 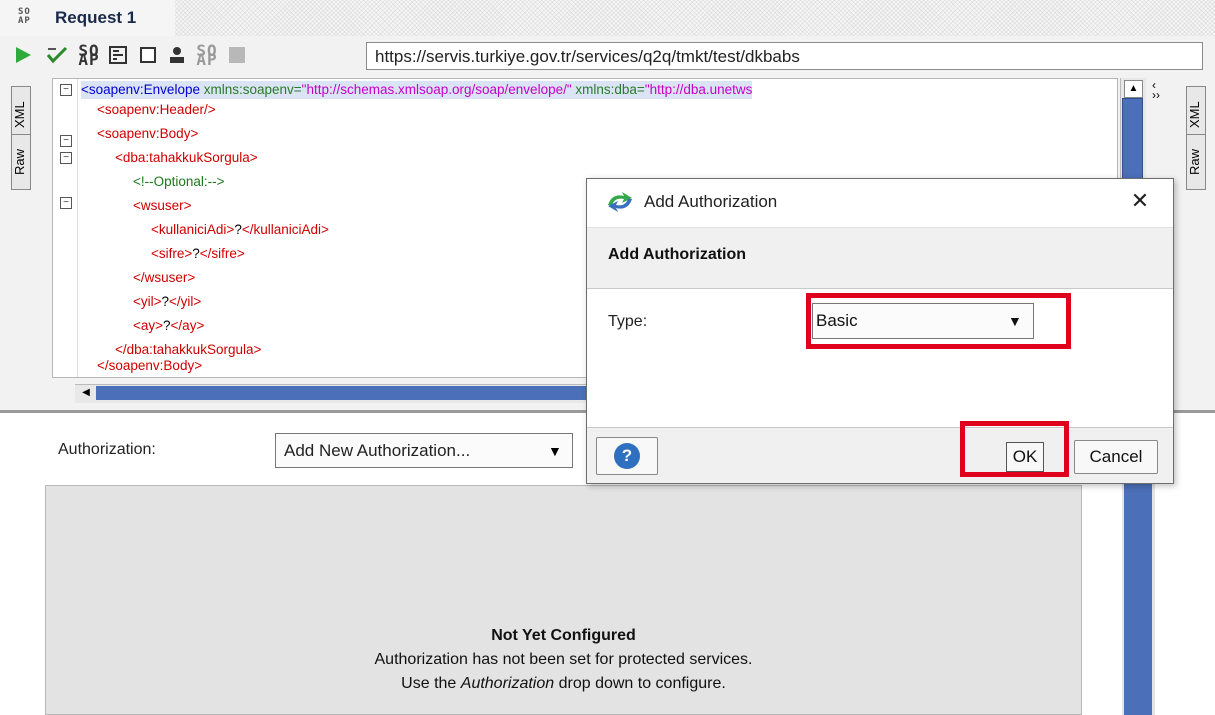 I want to click on xml-line: <soapenv:Body>, so click(x=148, y=133).